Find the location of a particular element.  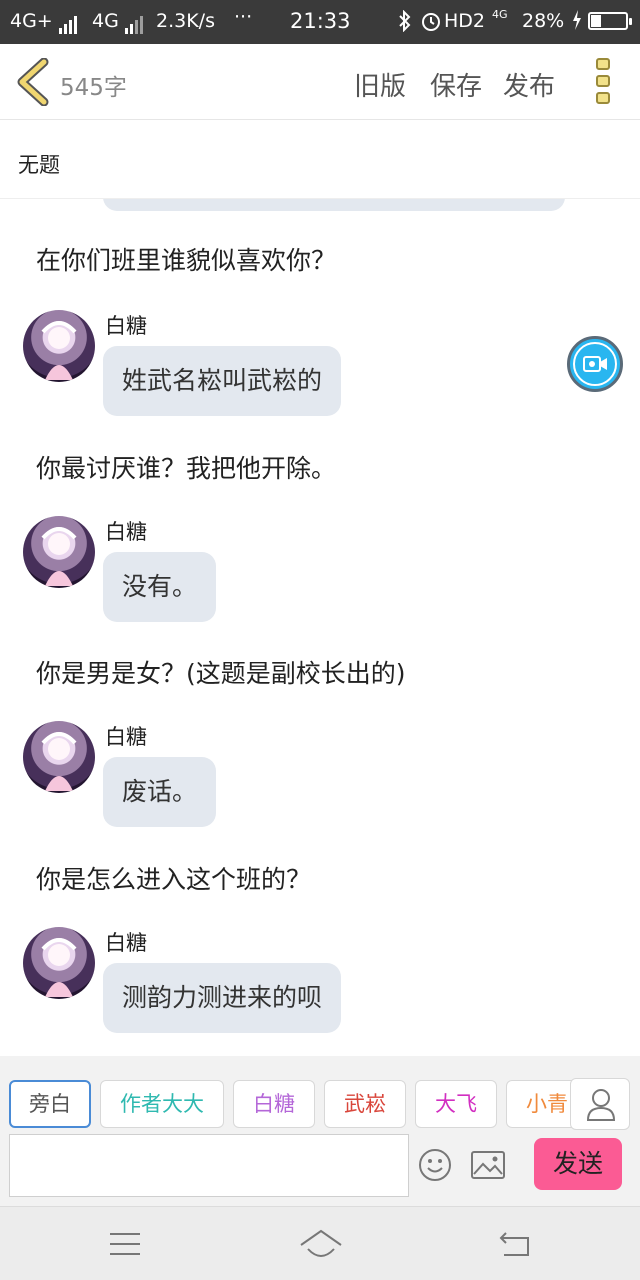

character-chip-narrator: 旁白 is located at coordinates (50, 1104).